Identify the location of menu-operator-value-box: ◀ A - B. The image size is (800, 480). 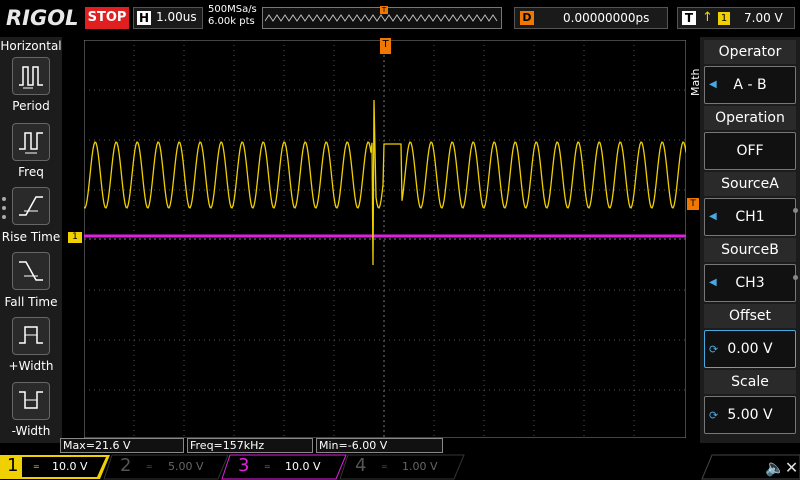
(750, 85).